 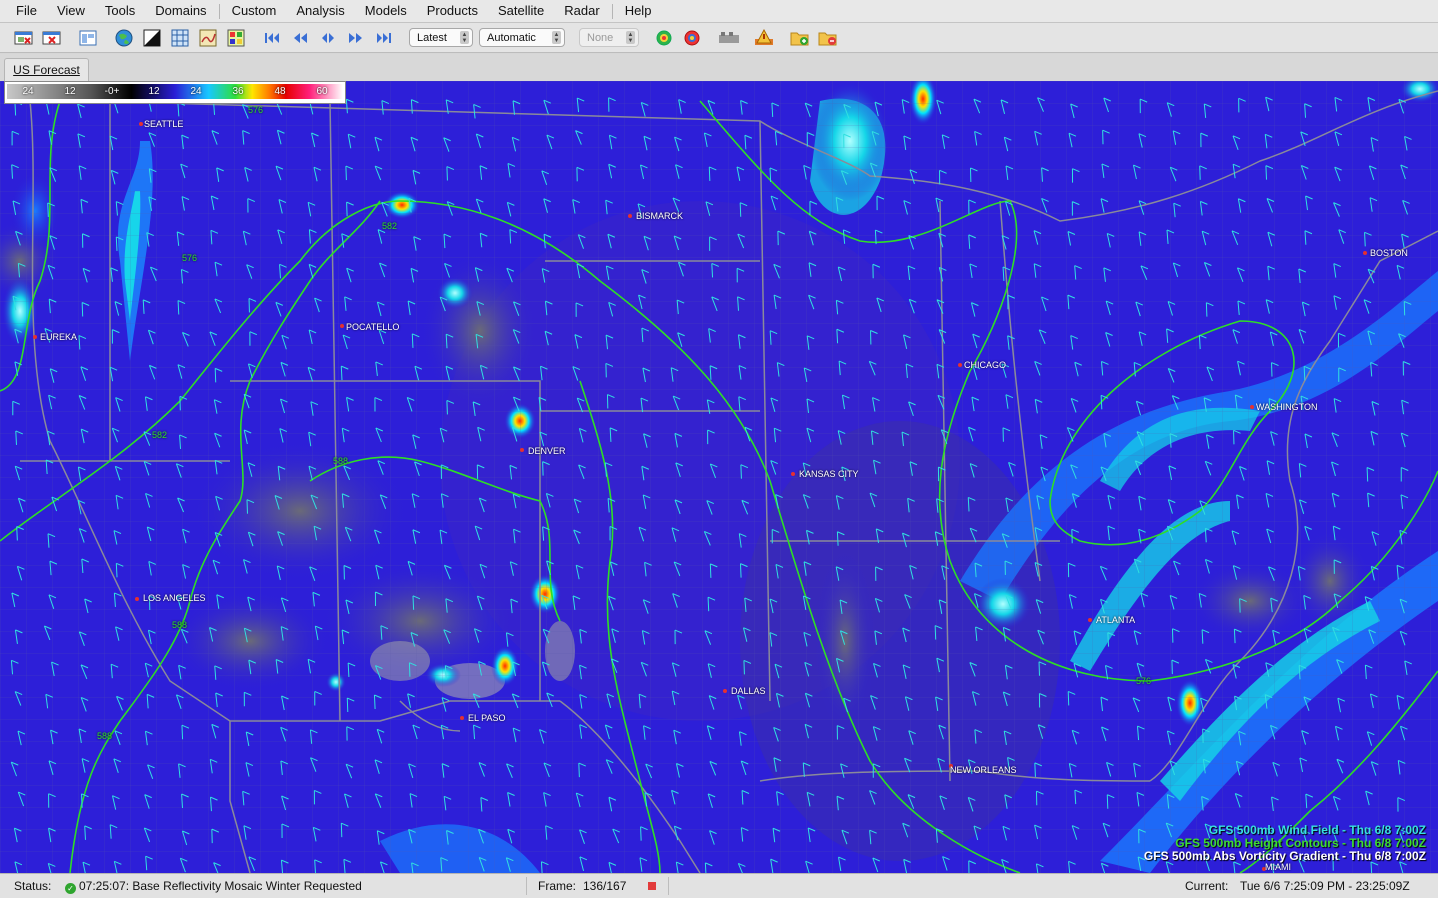 I want to click on skip-first-icon, so click(x=272, y=38).